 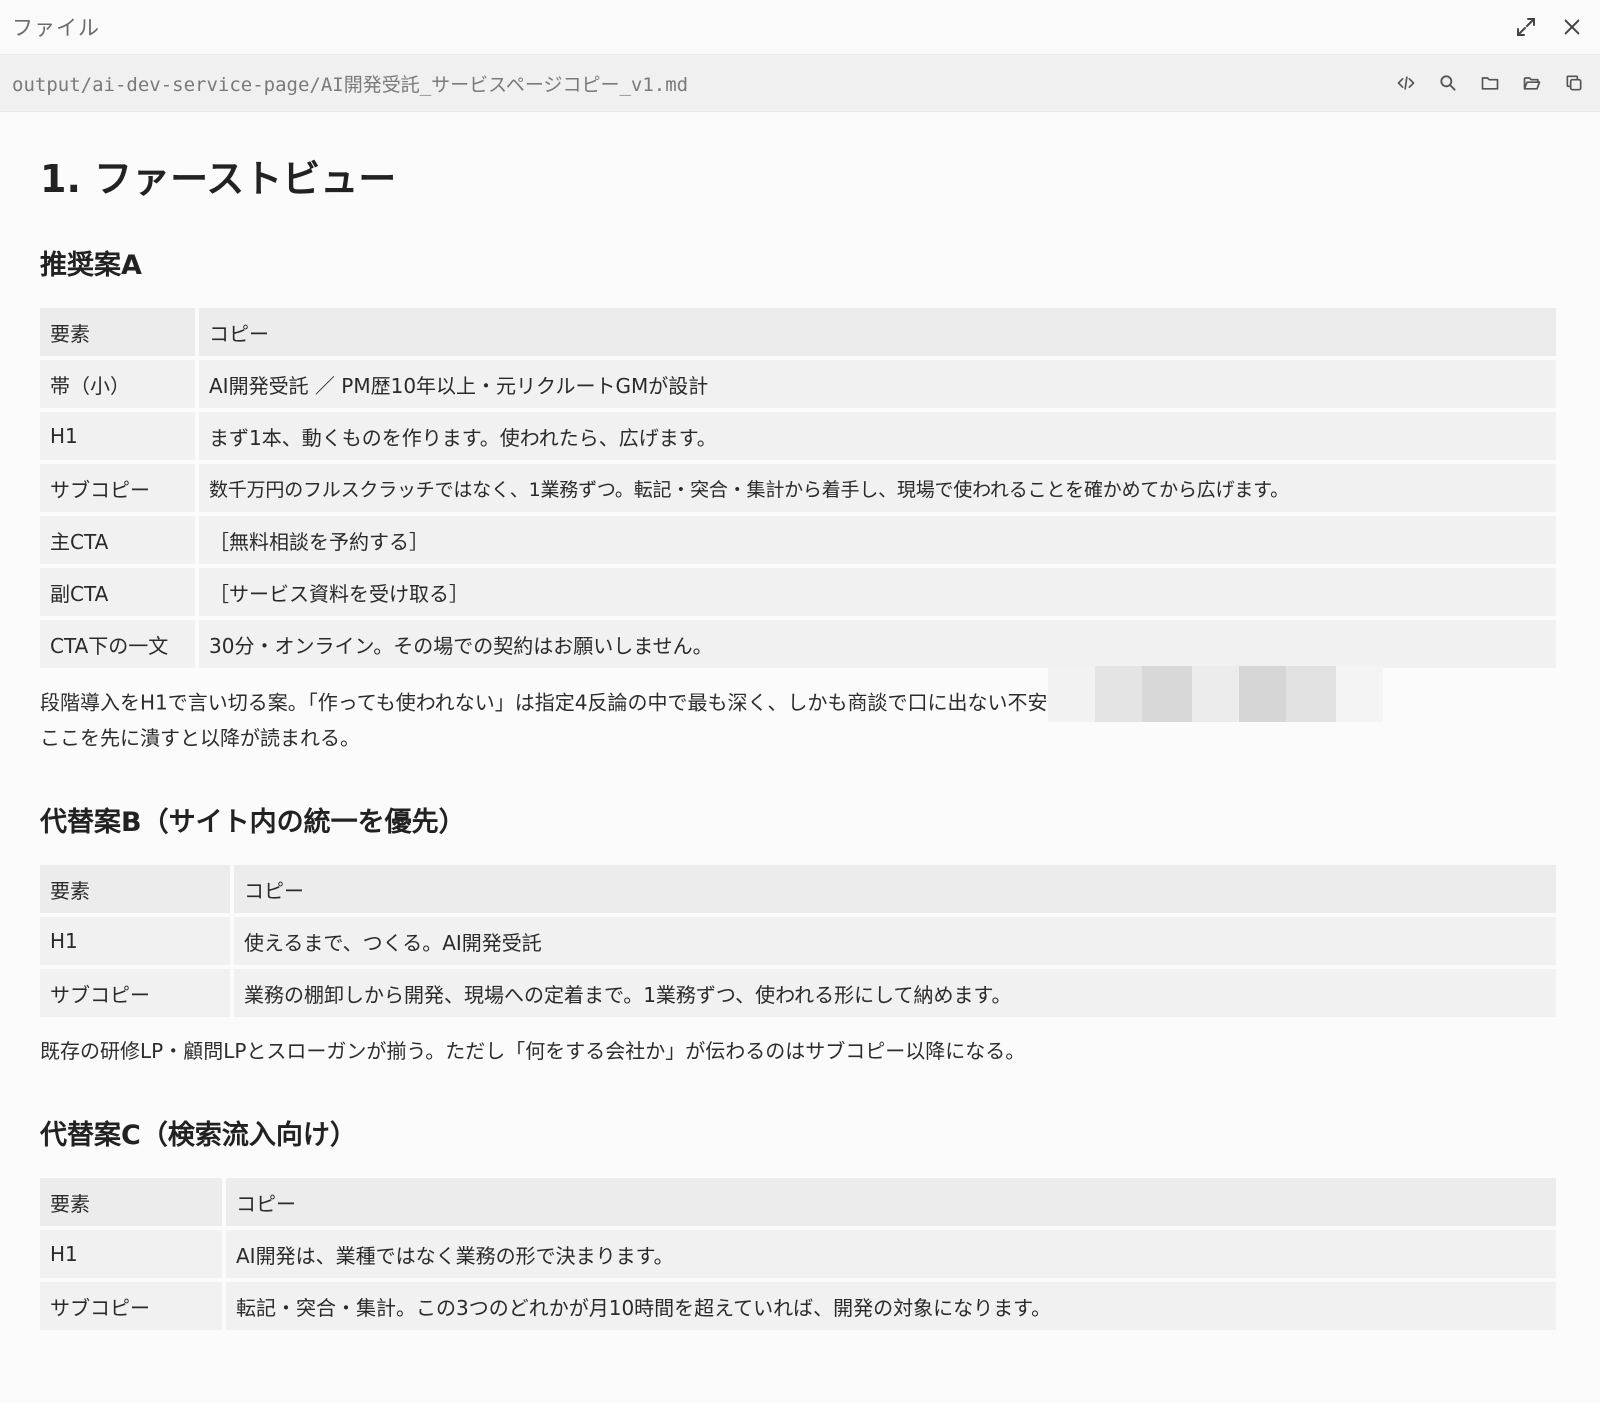 I want to click on table-row: H1 まず1本、動くものを作ります。使われたら、広げます。, so click(x=798, y=436).